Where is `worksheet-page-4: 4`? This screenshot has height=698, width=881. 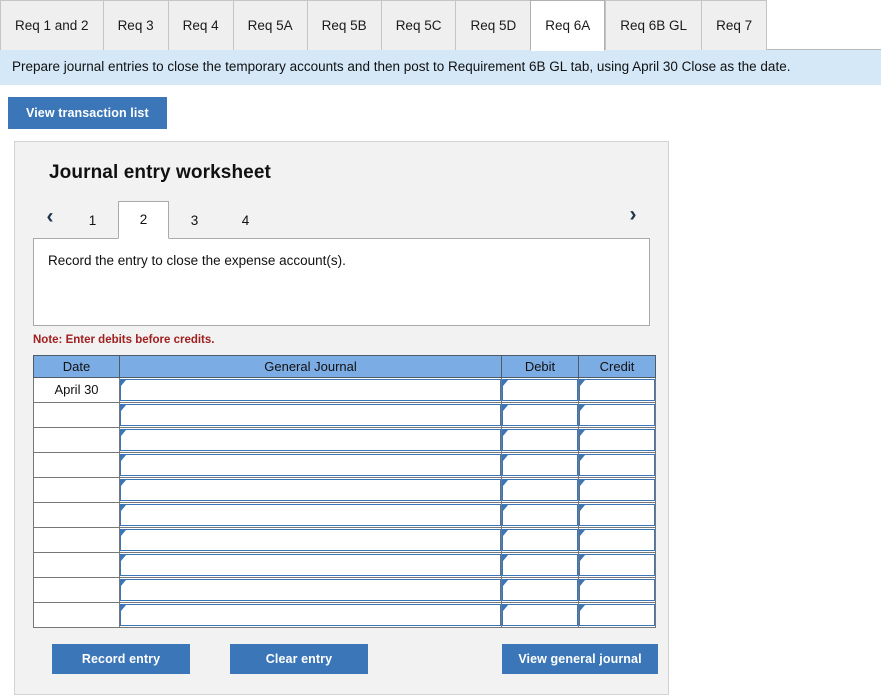
worksheet-page-4: 4 is located at coordinates (245, 221).